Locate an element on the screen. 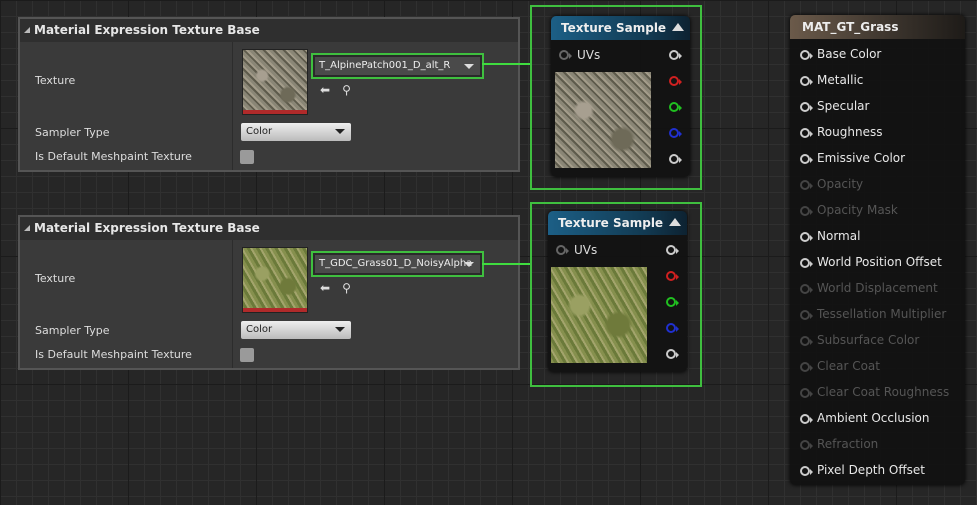 The height and width of the screenshot is (505, 977). material-node-title: MAT_GT_Grass is located at coordinates (877, 27).